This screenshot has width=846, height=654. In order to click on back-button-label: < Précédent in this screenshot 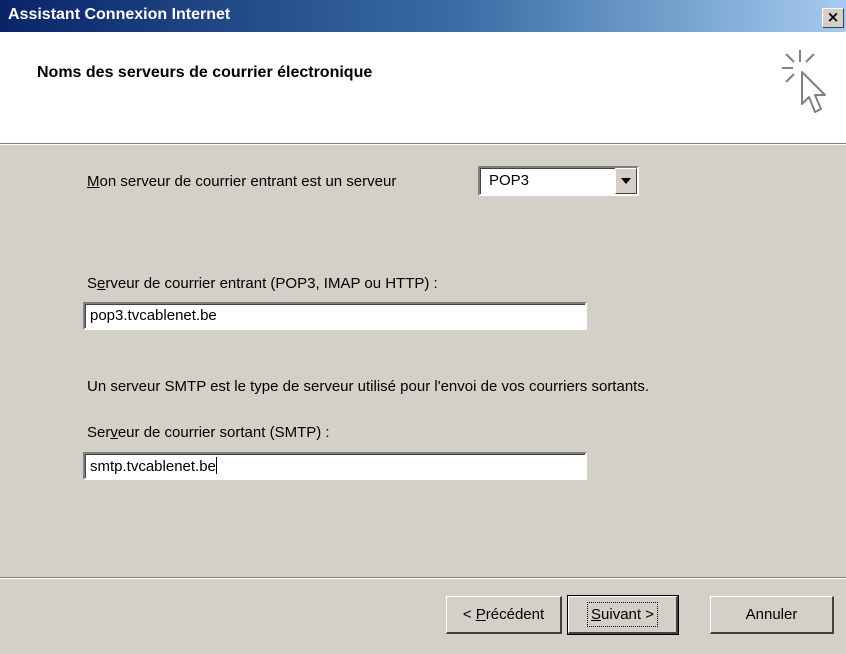, I will do `click(503, 614)`.